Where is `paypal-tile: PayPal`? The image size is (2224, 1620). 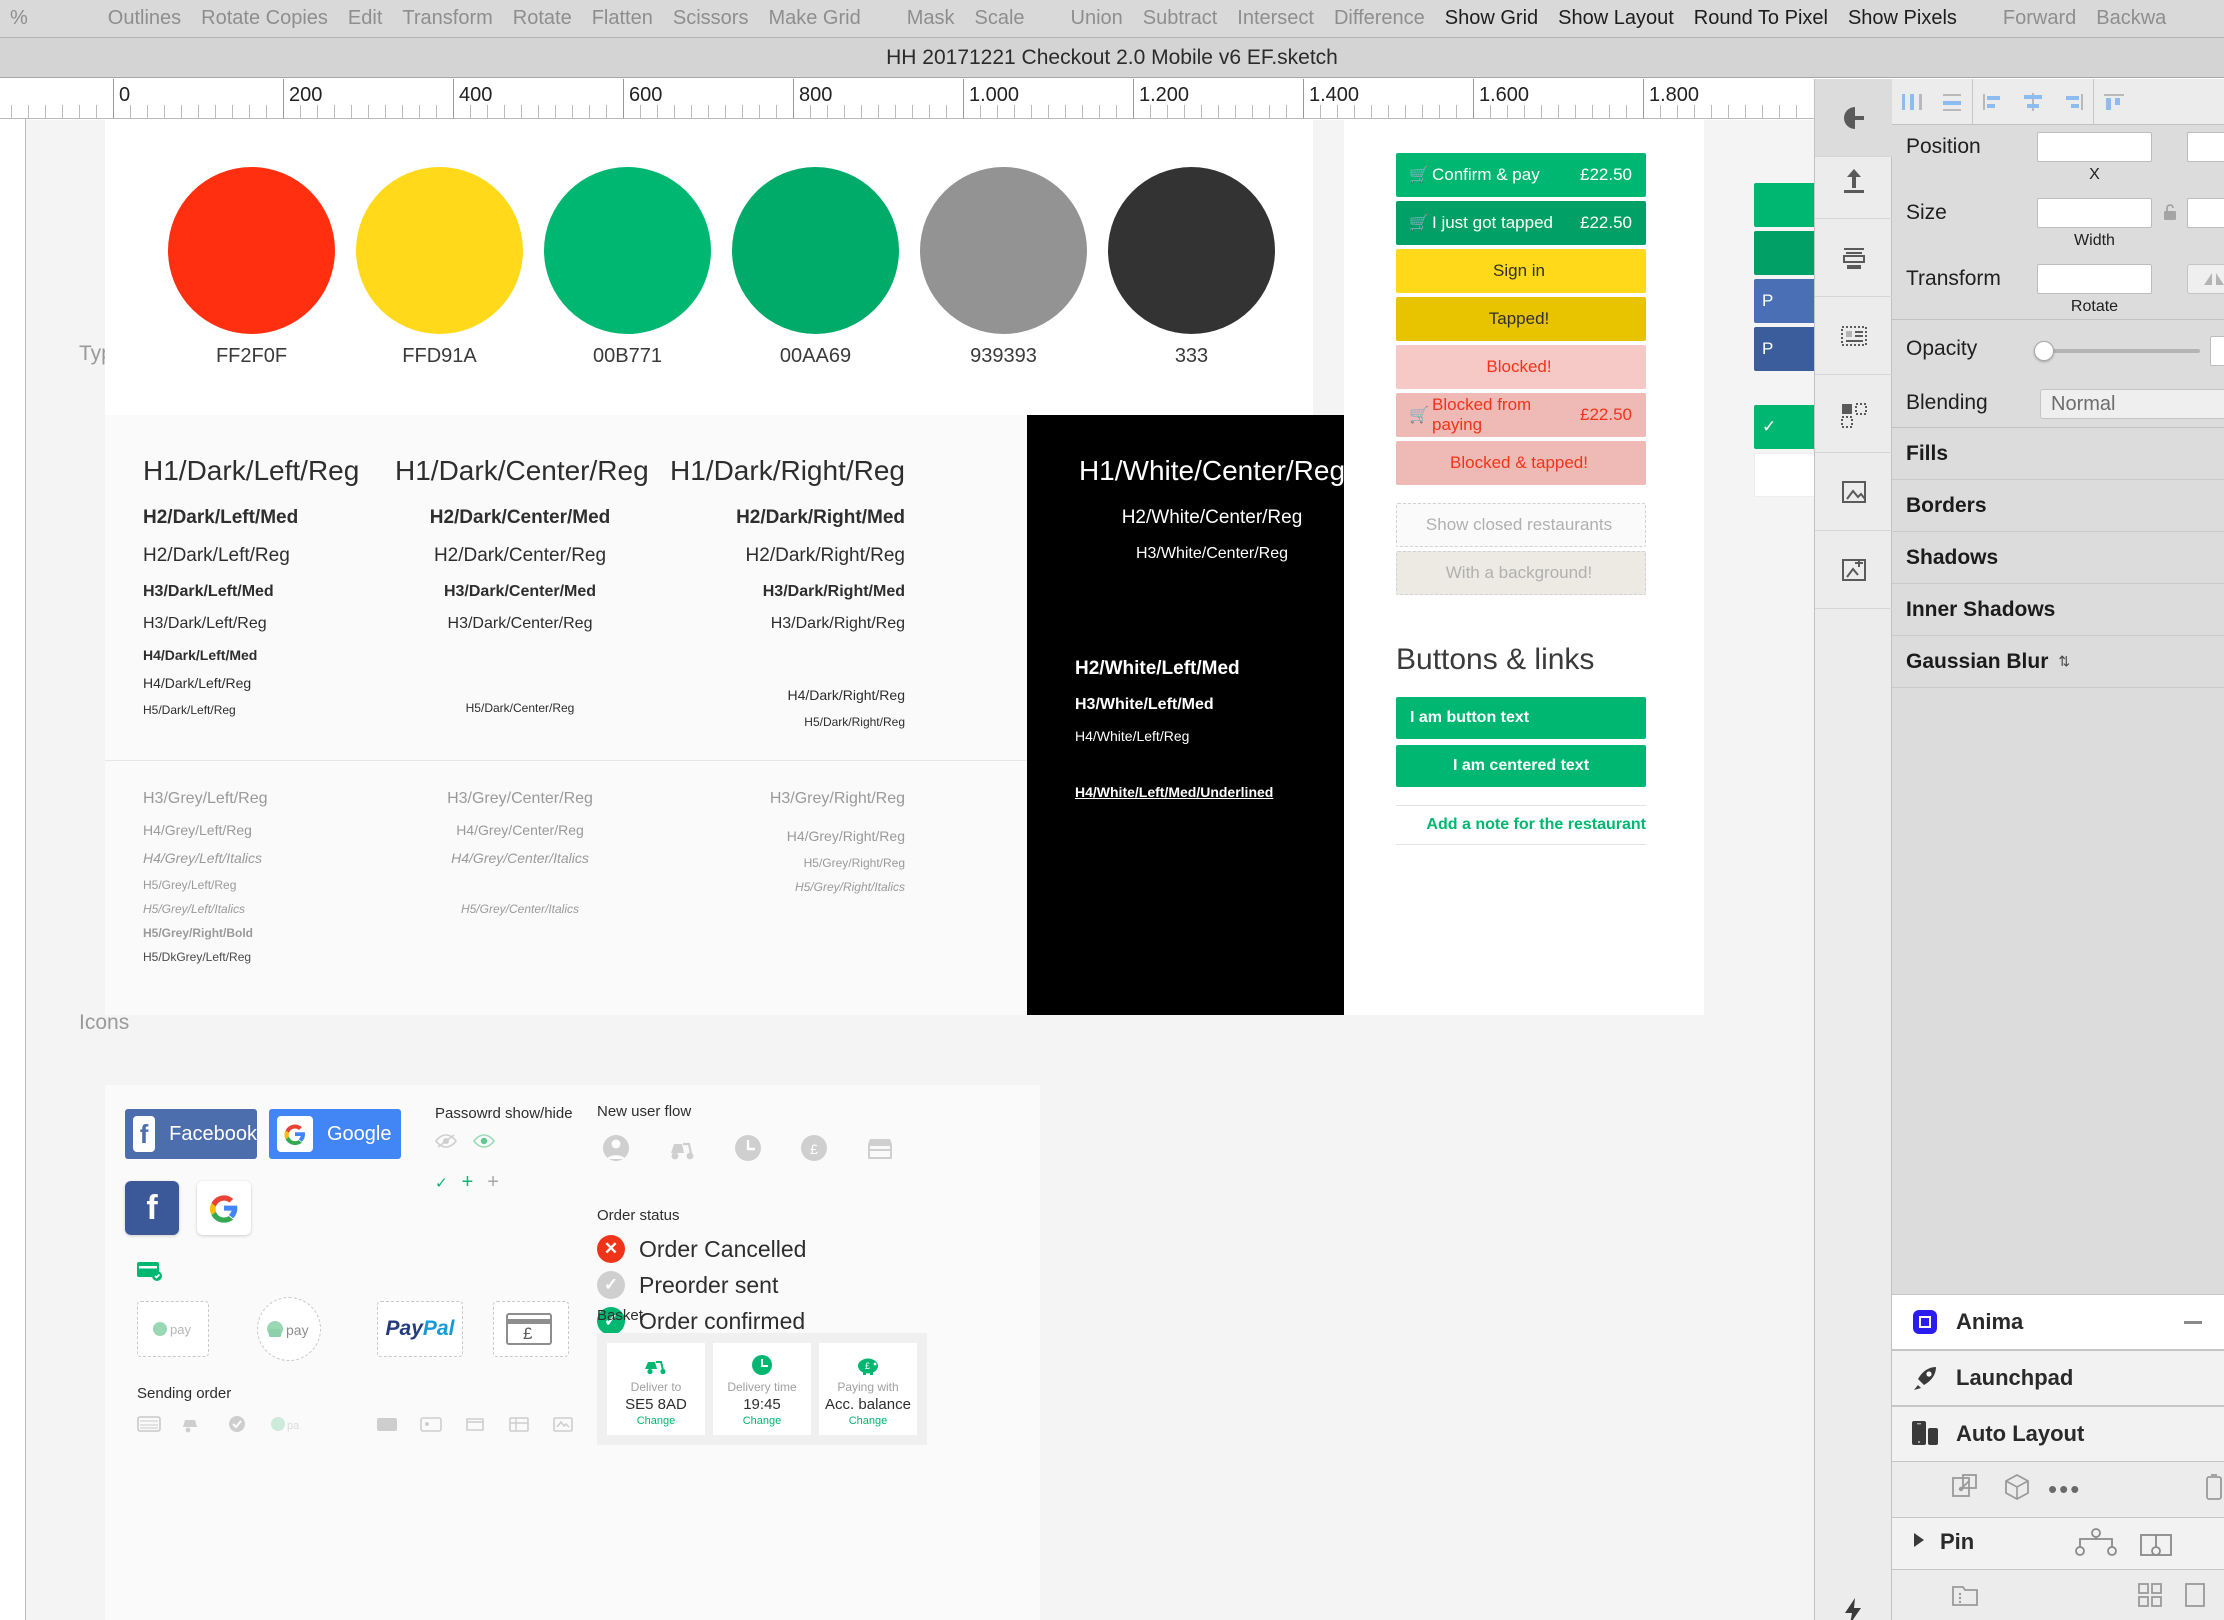
paypal-tile: PayPal is located at coordinates (420, 1329).